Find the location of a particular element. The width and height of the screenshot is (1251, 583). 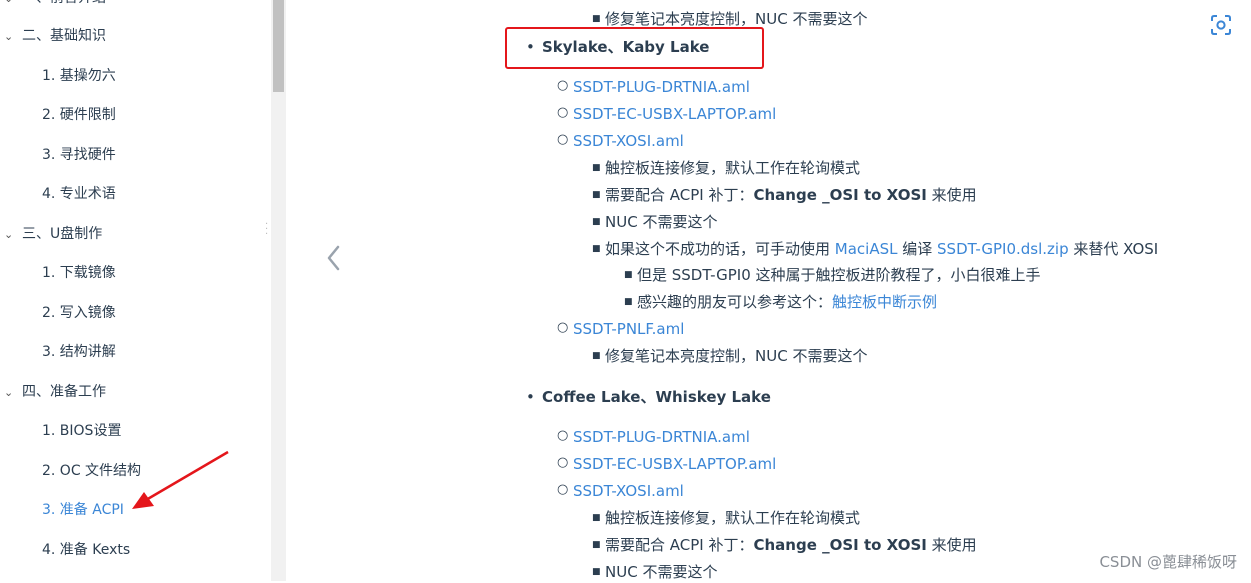

sidebar-item-label: 4. 专业术语 is located at coordinates (79, 194).